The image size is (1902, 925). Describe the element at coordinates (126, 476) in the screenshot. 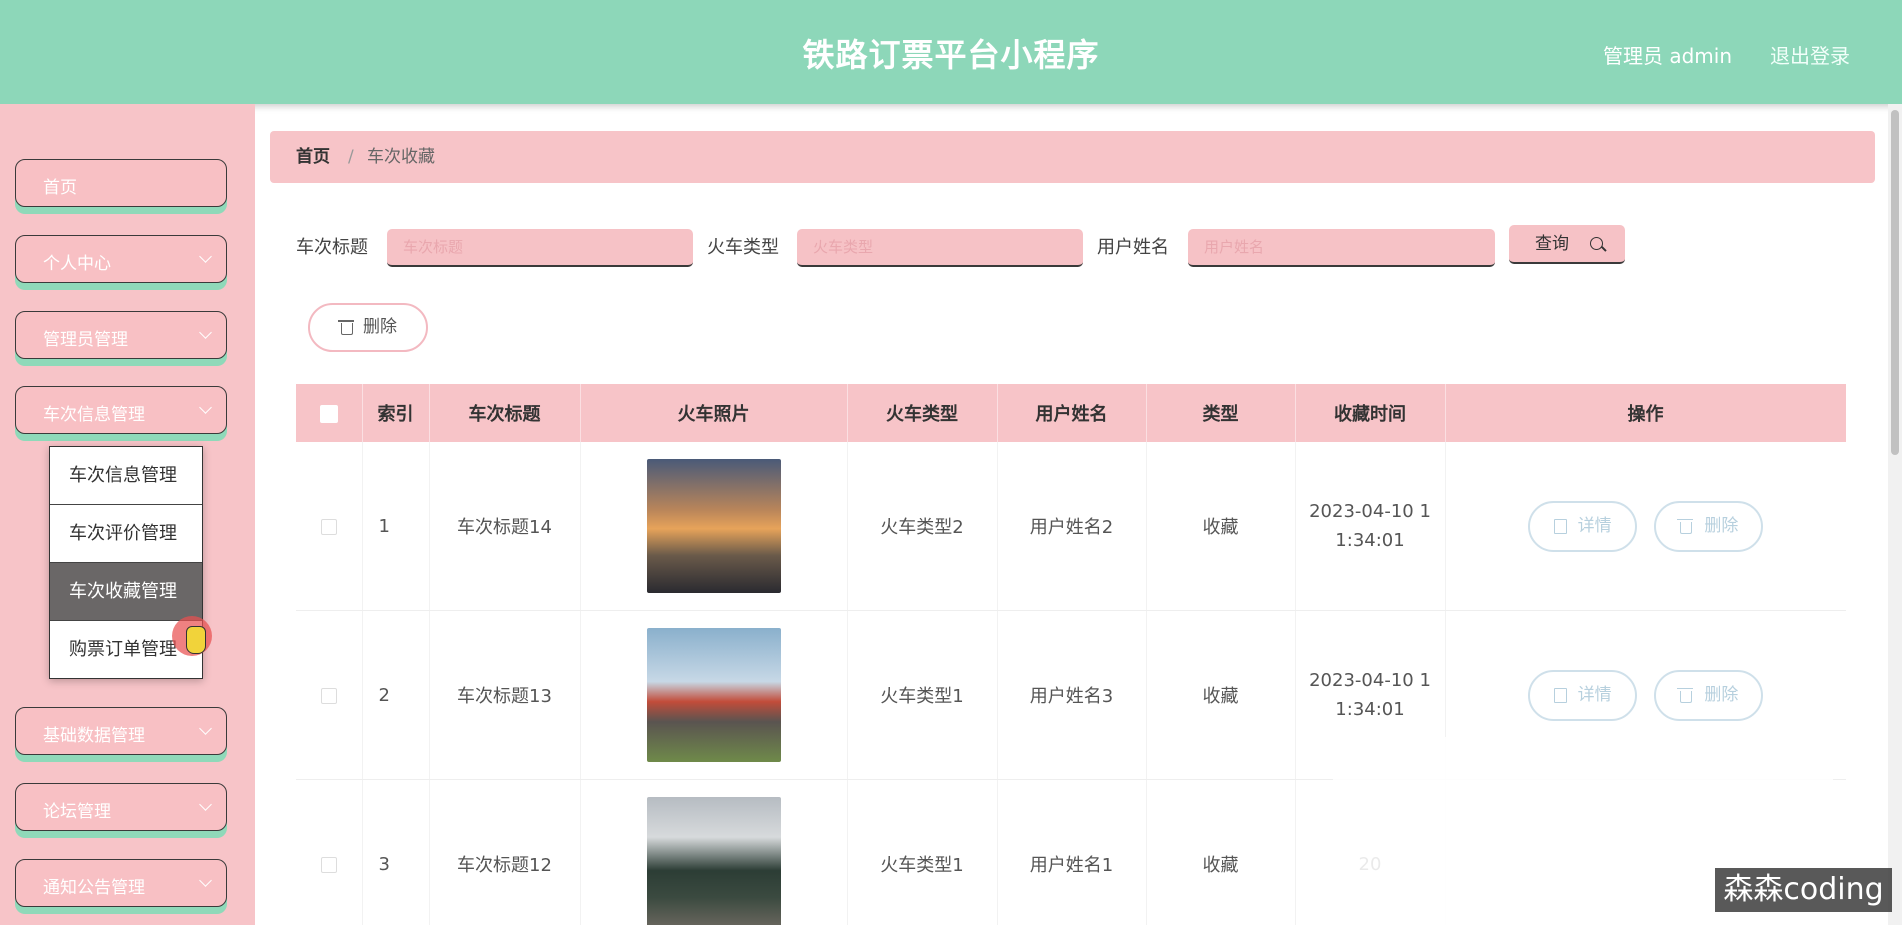

I see `submenu-item-train-info: 车次信息管理` at that location.